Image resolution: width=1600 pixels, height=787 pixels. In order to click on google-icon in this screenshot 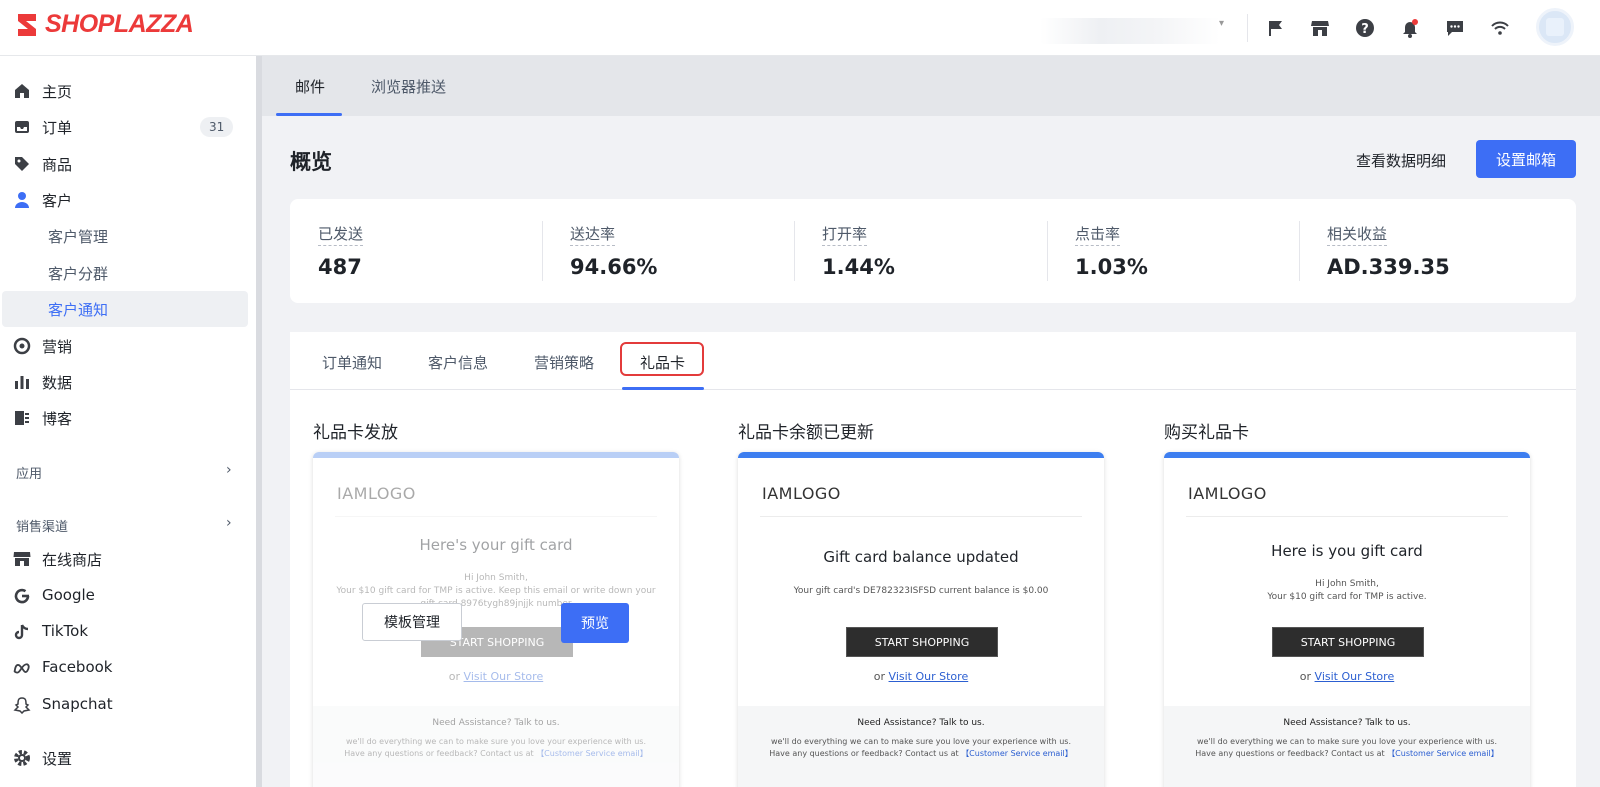, I will do `click(22, 596)`.